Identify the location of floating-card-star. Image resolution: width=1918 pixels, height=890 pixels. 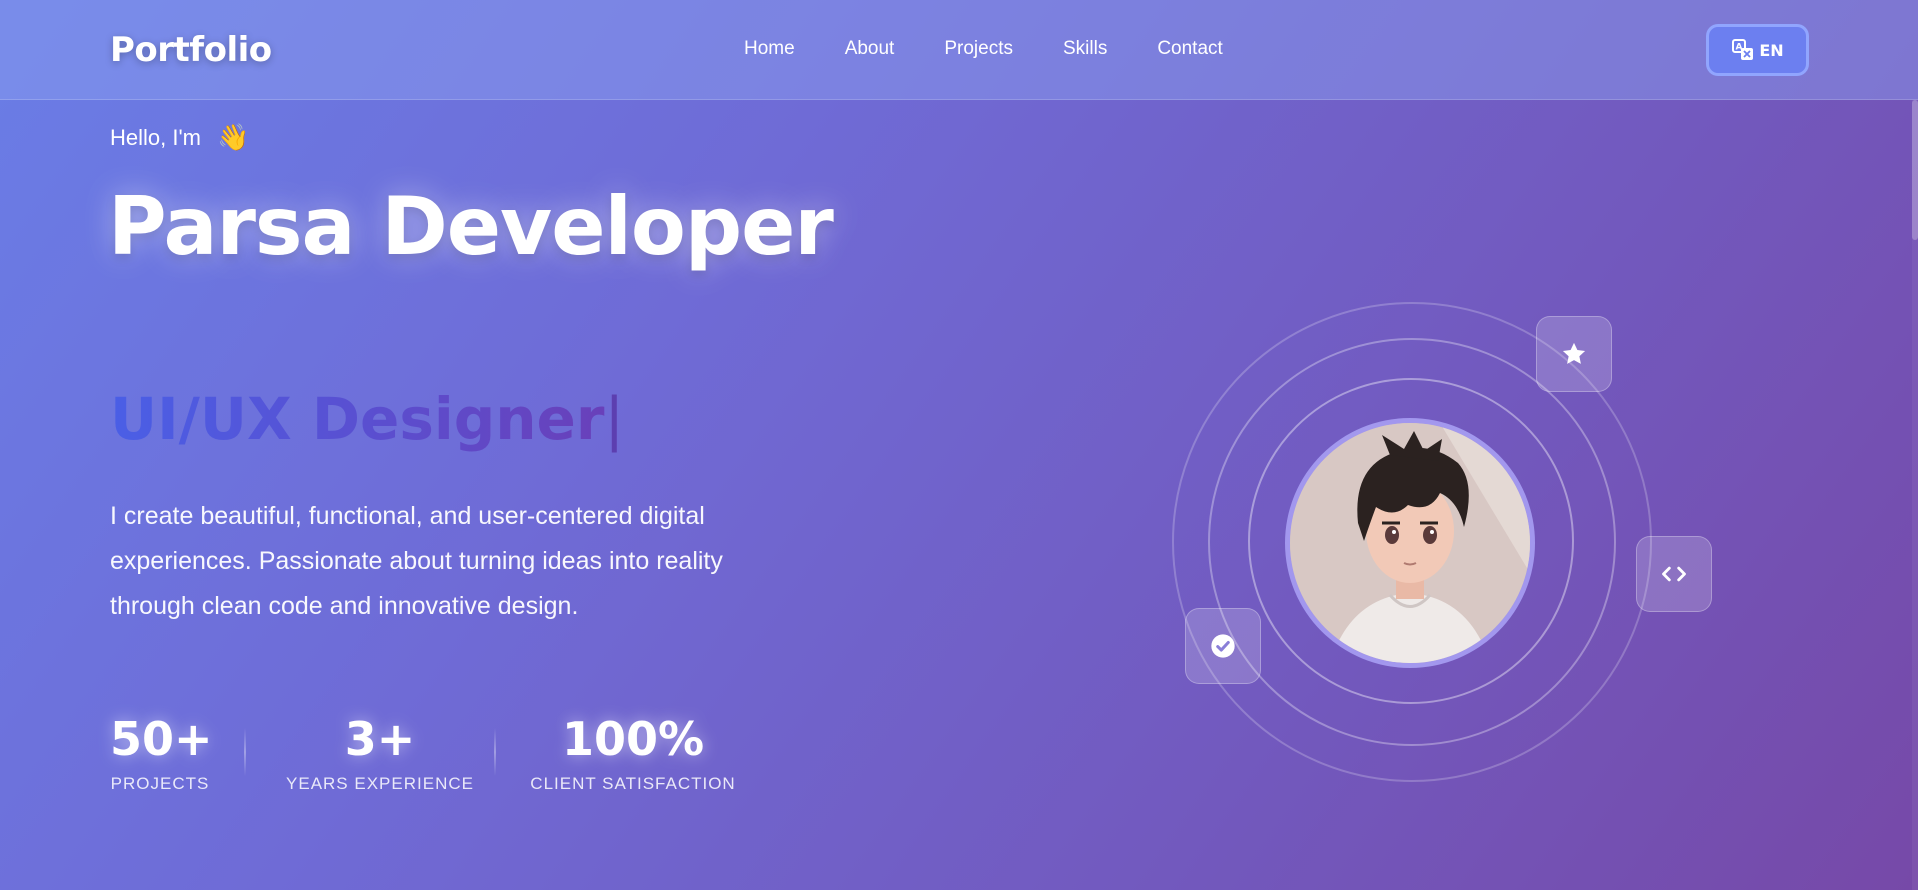
(1574, 354).